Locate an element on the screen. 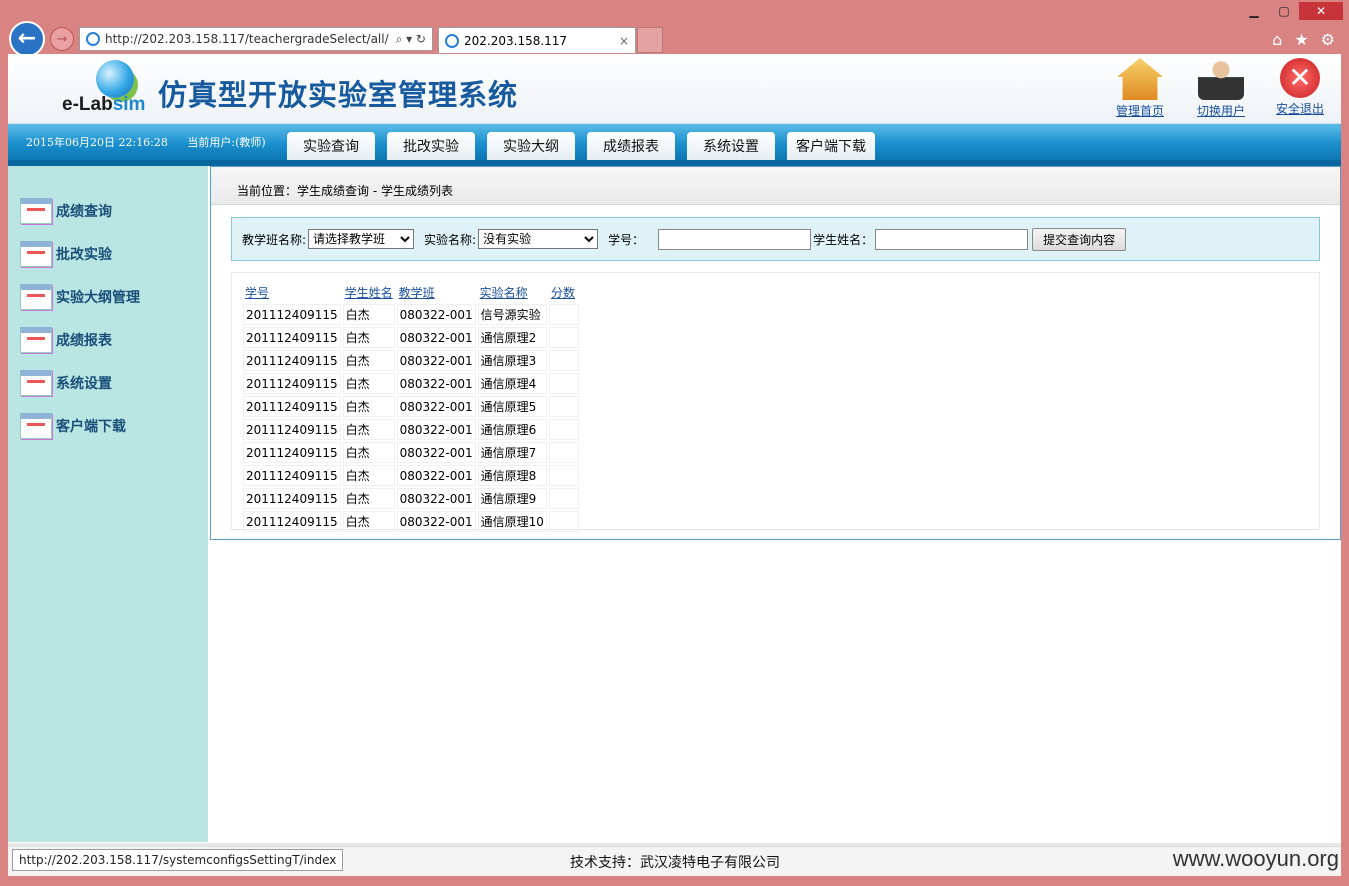 Image resolution: width=1349 pixels, height=886 pixels. student-id-input is located at coordinates (735, 239).